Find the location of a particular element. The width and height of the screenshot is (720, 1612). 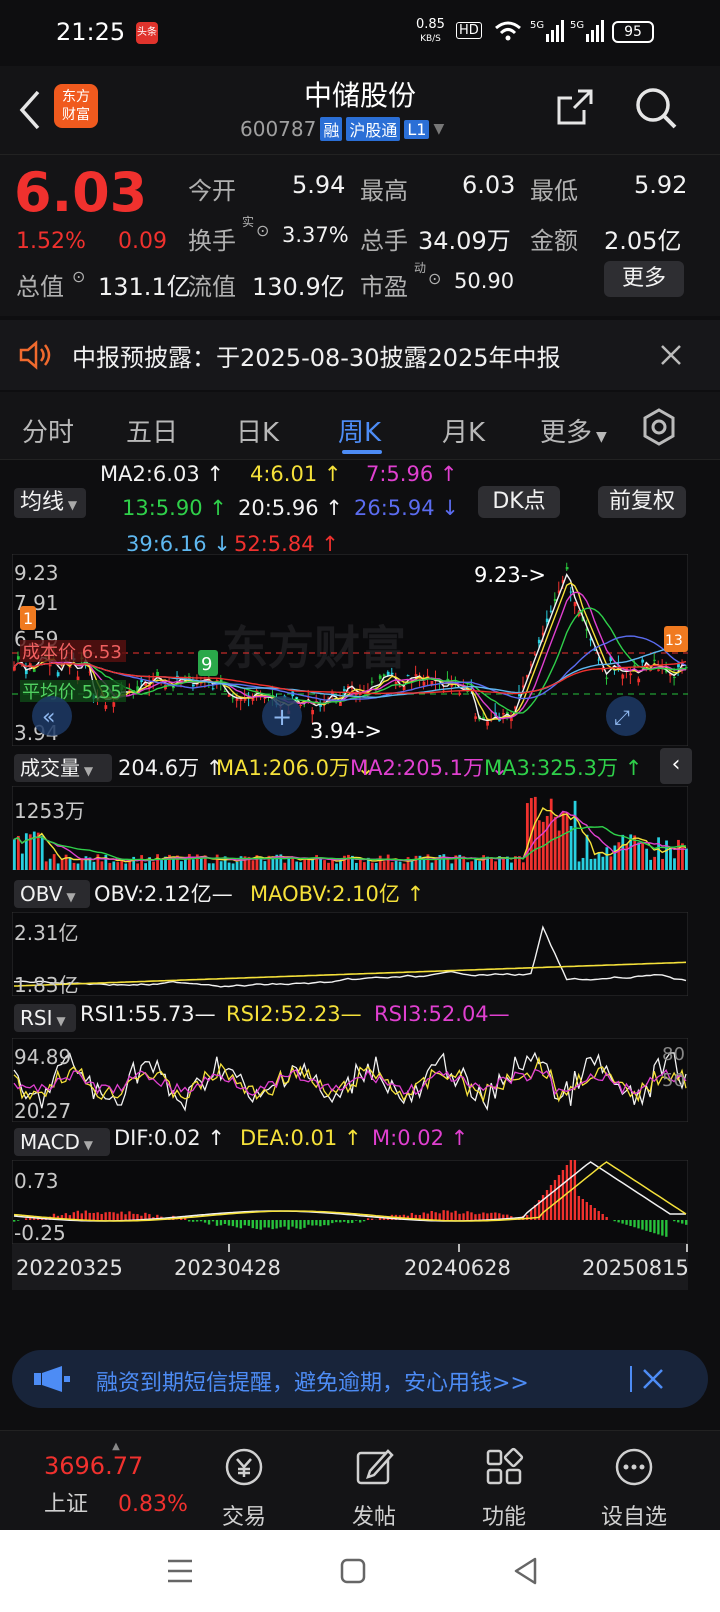

macd-selector: MACD ▼ is located at coordinates (62, 1142).